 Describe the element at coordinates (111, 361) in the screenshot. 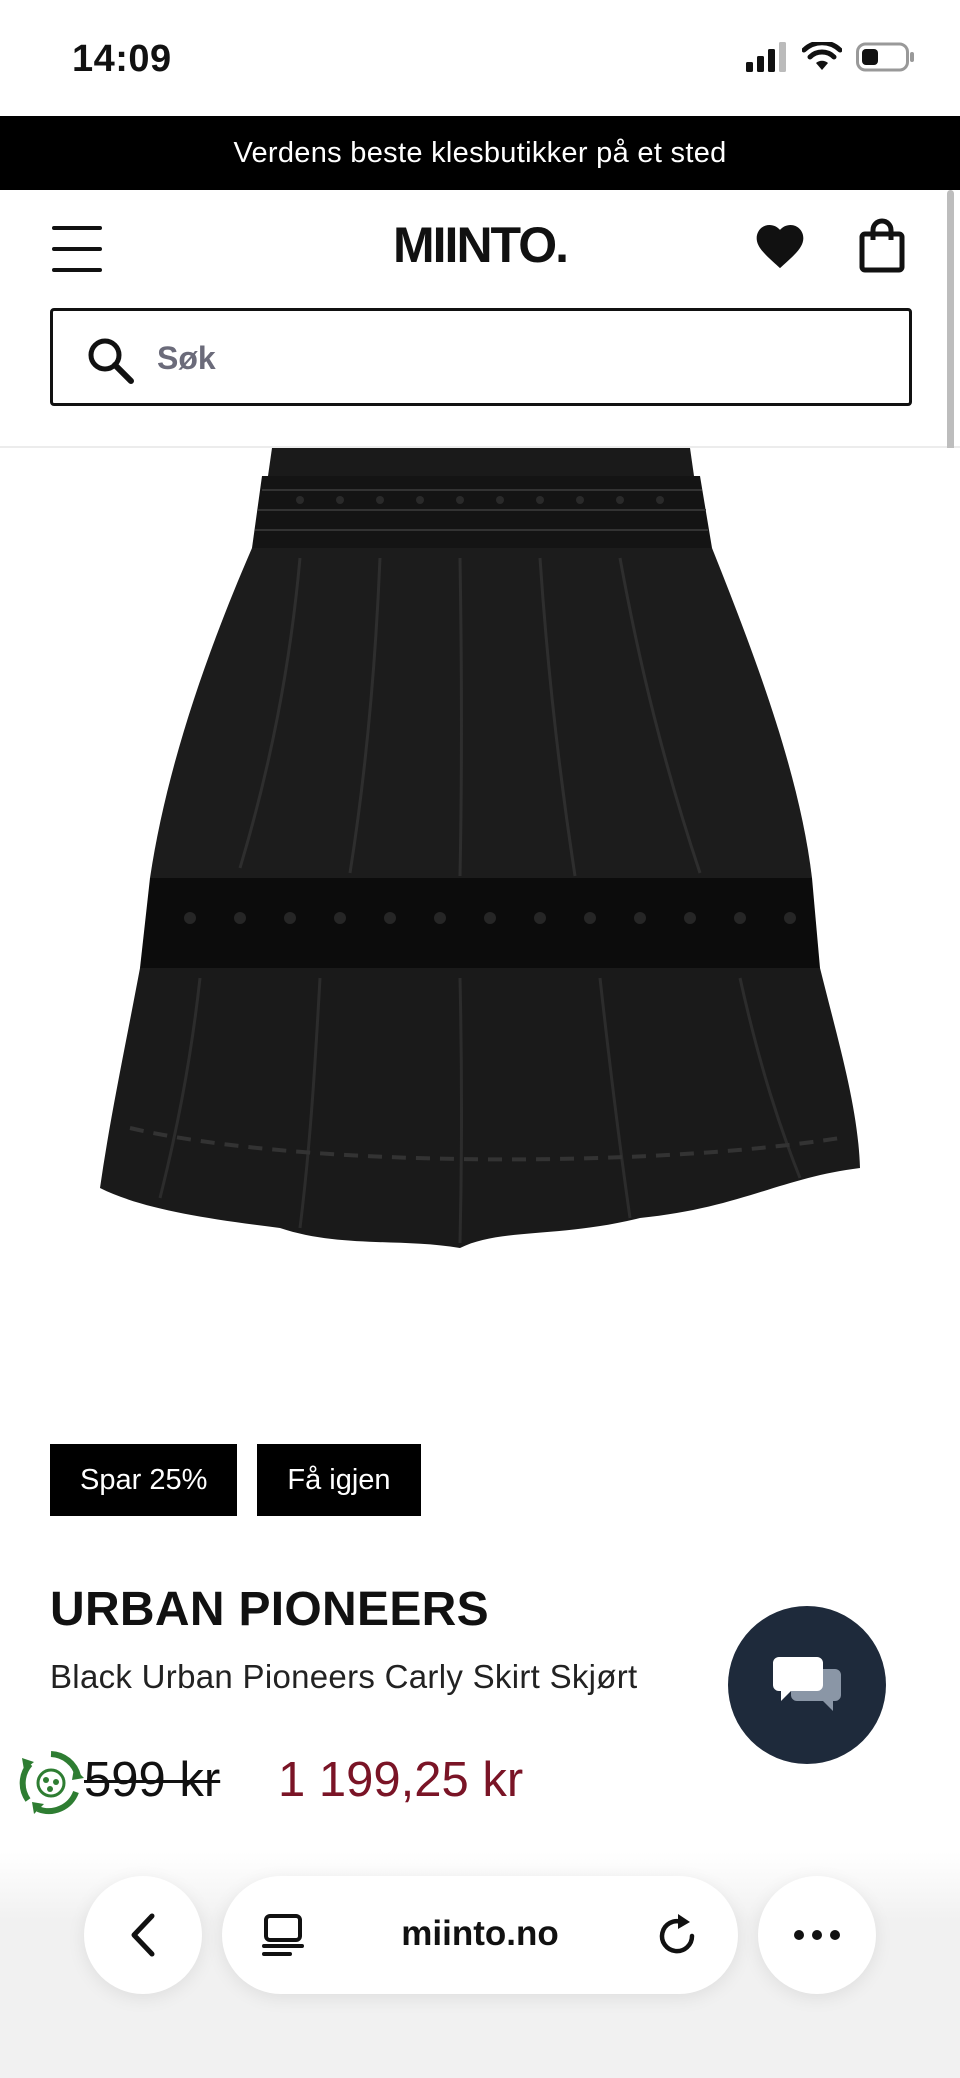

I see `search-icon` at that location.